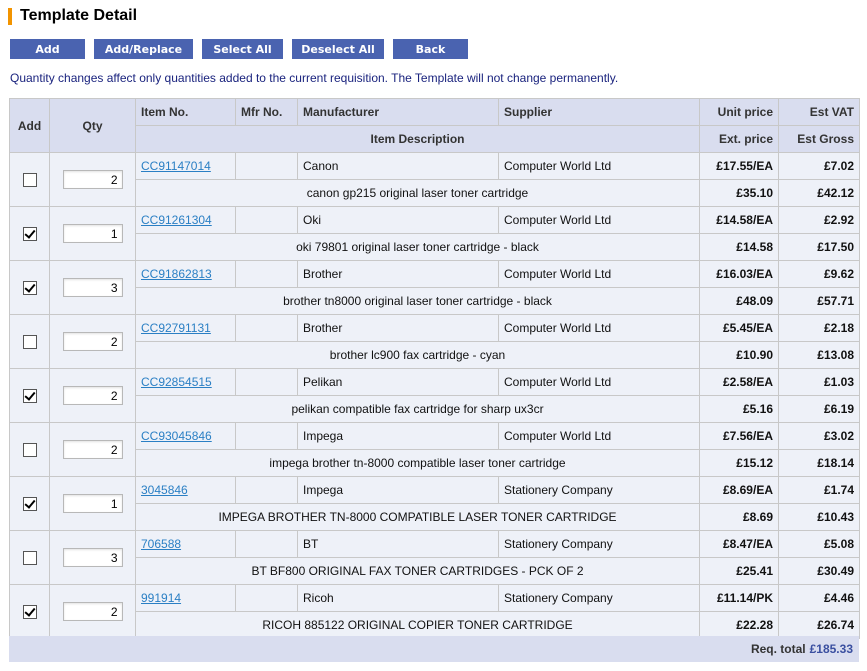 The image size is (867, 671). I want to click on item-no-cell: CC92854515, so click(185, 382).